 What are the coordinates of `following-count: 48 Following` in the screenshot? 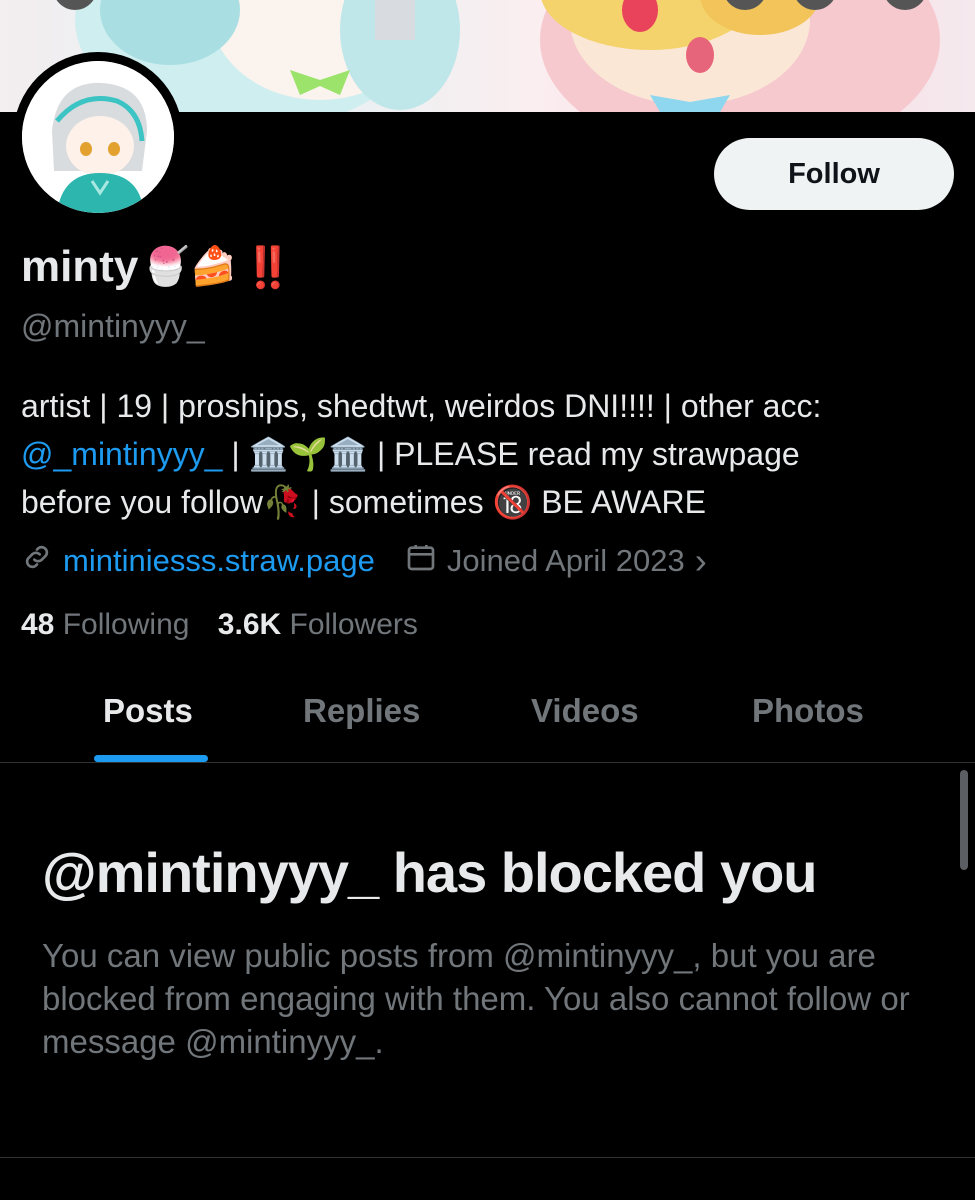 It's located at (105, 624).